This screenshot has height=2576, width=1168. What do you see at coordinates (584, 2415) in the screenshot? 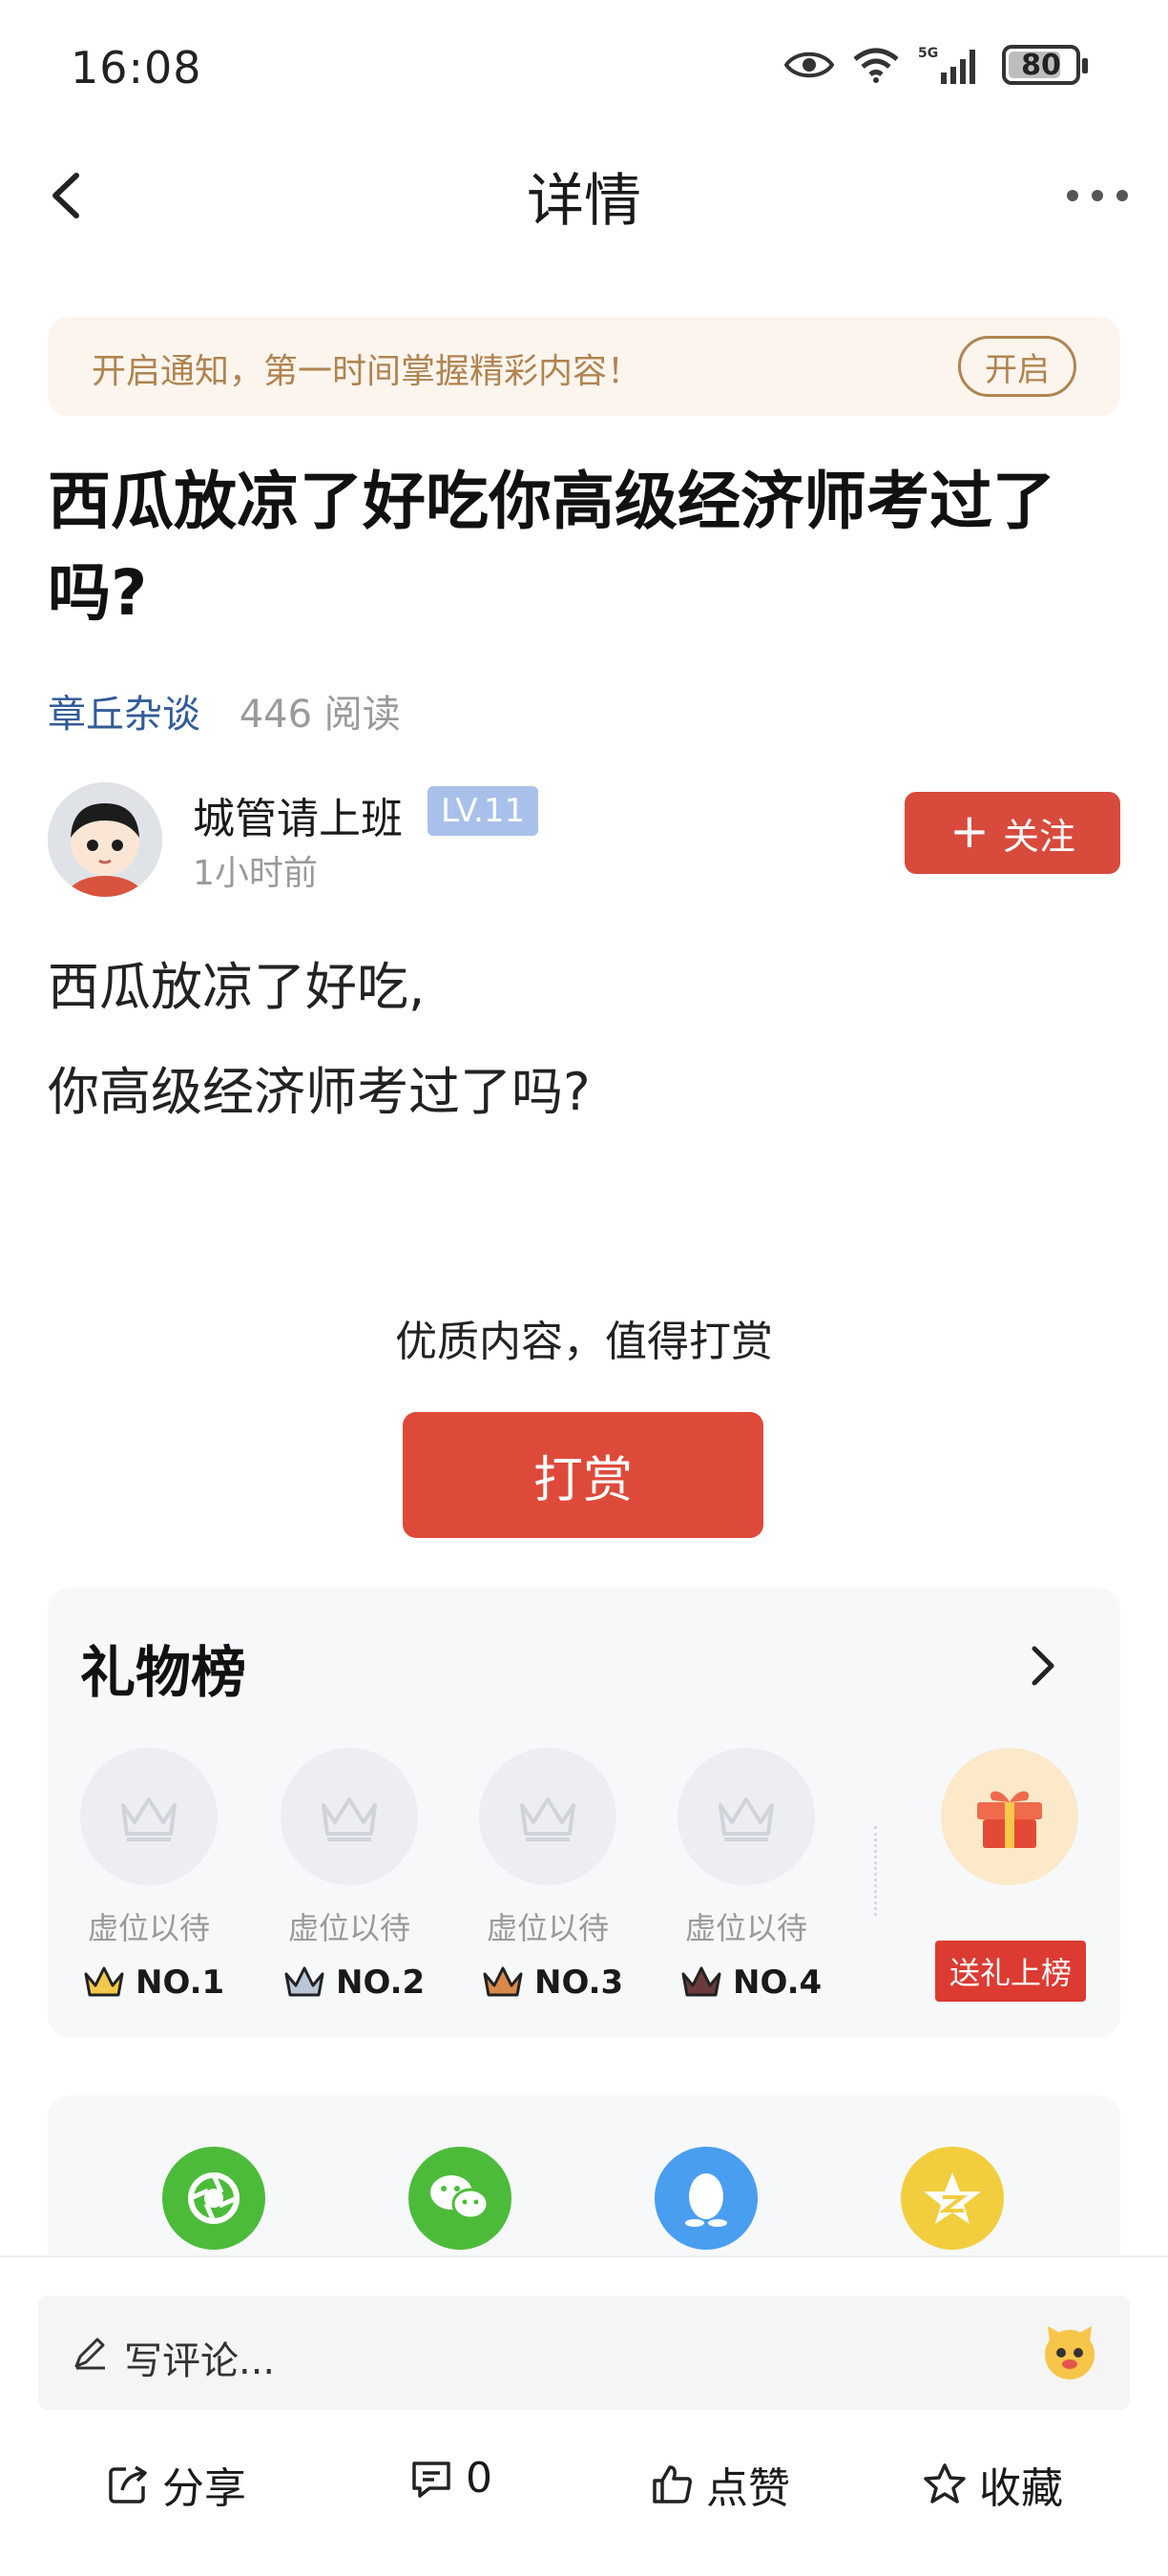
I see `bottom-bar: 写评论... 分享 0 点赞 收藏` at bounding box center [584, 2415].